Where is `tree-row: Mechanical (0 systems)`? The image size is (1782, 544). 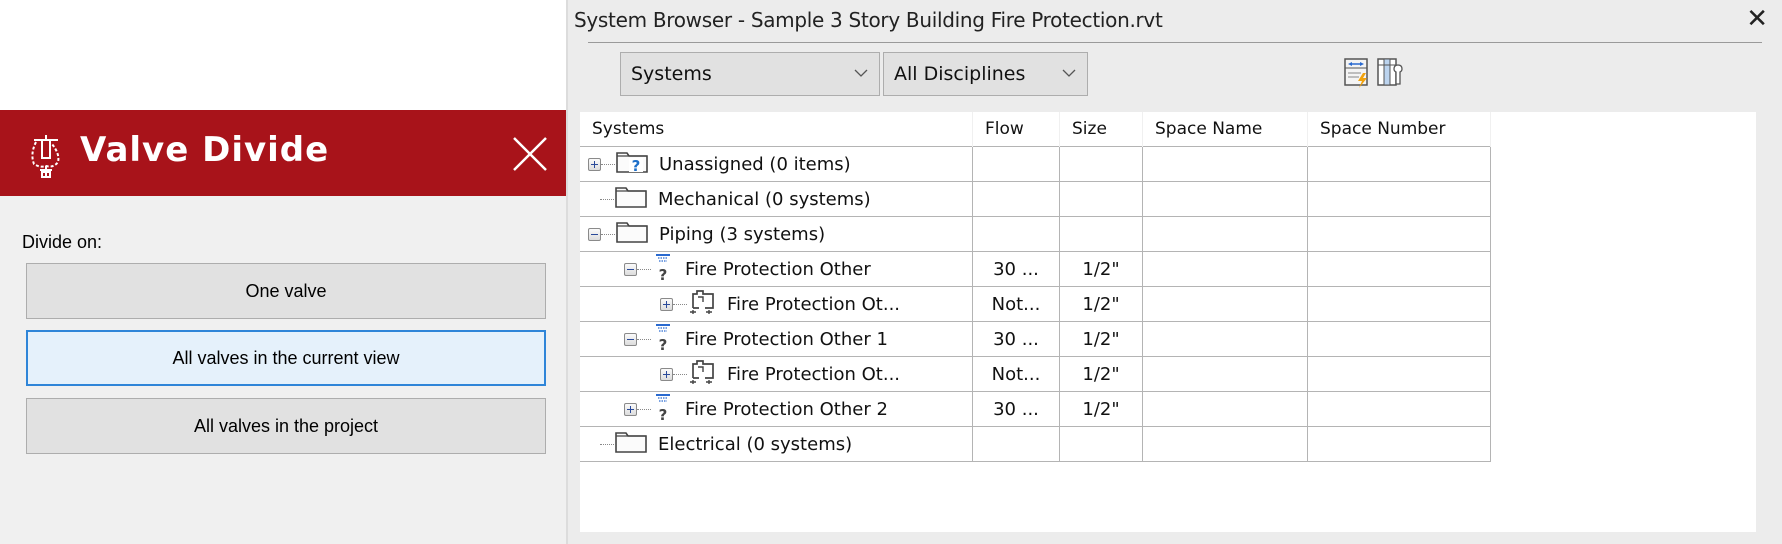 tree-row: Mechanical (0 systems) is located at coordinates (1035, 199).